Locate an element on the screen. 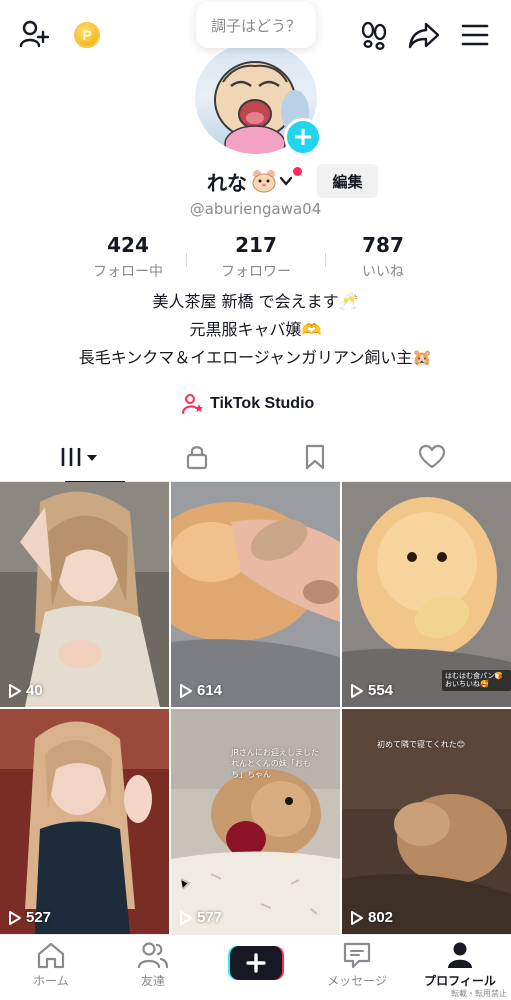 This screenshot has height=1000, width=511. stat-followers-count: 217 is located at coordinates (256, 245).